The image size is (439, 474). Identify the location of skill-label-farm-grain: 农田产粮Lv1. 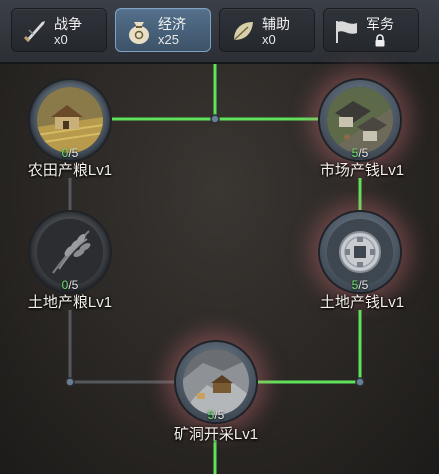
(70, 170).